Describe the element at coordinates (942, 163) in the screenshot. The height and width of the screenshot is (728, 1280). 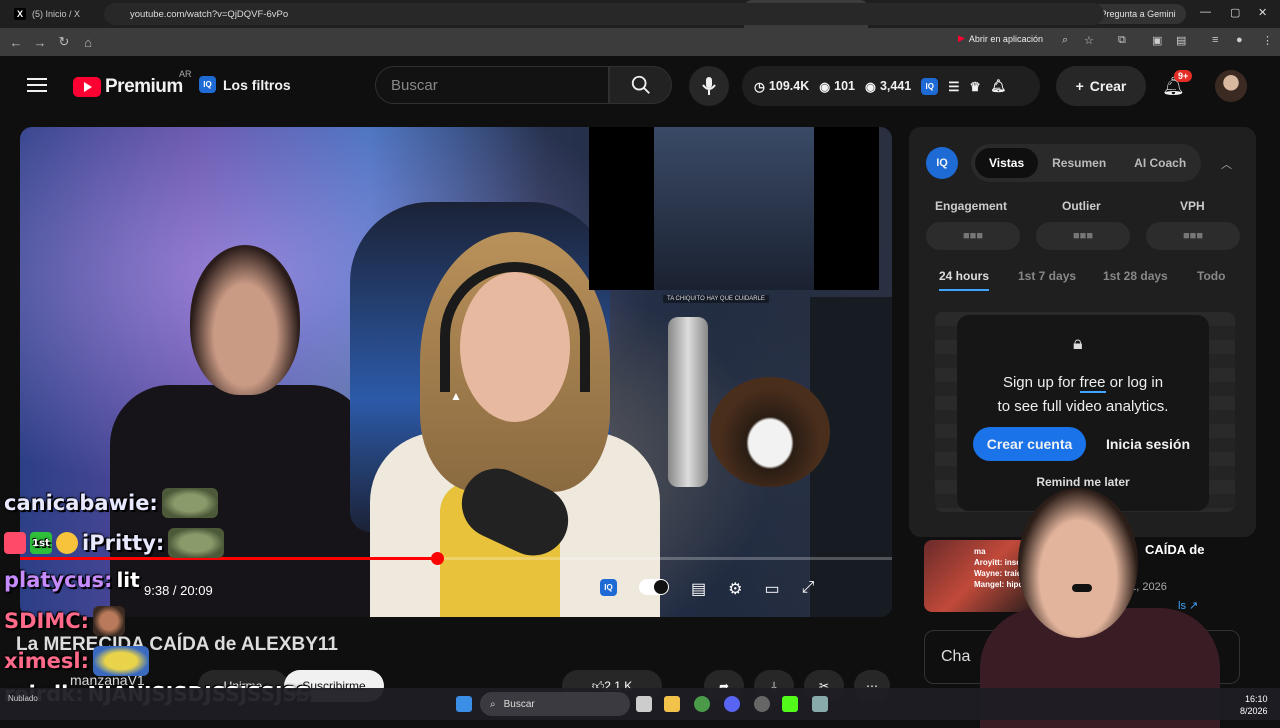
I see `iq-logo-icon: IQ` at that location.